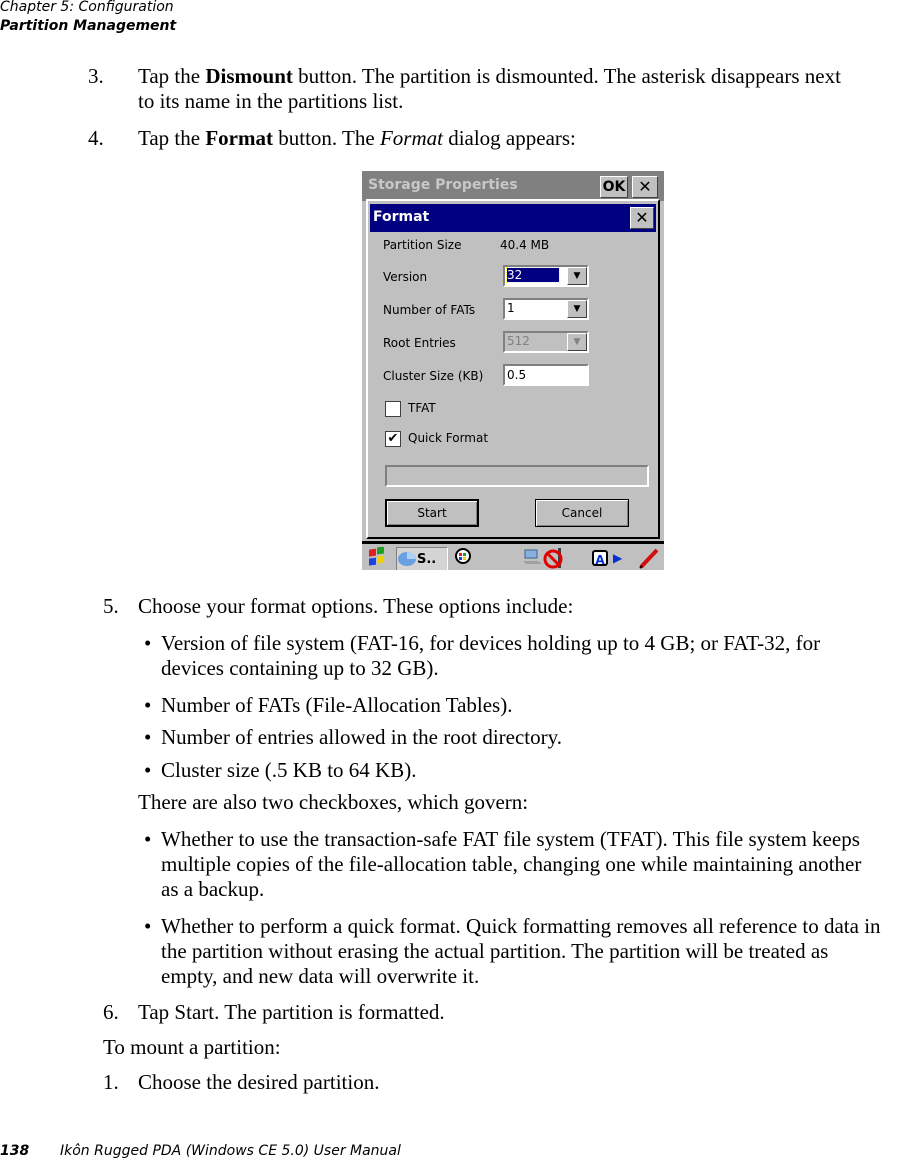 Image resolution: width=917 pixels, height=1161 pixels. What do you see at coordinates (96, 138) in the screenshot?
I see `step-4-number: 4.` at bounding box center [96, 138].